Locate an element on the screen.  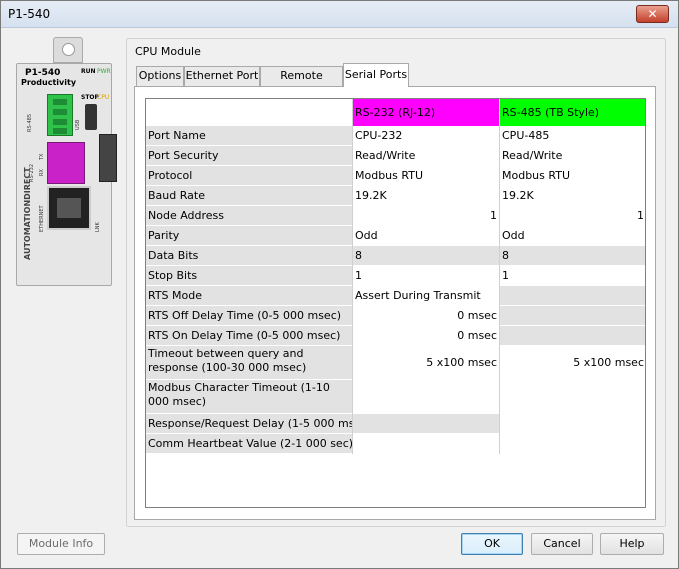
tab-remote-access: Remote Access is located at coordinates (301, 83).